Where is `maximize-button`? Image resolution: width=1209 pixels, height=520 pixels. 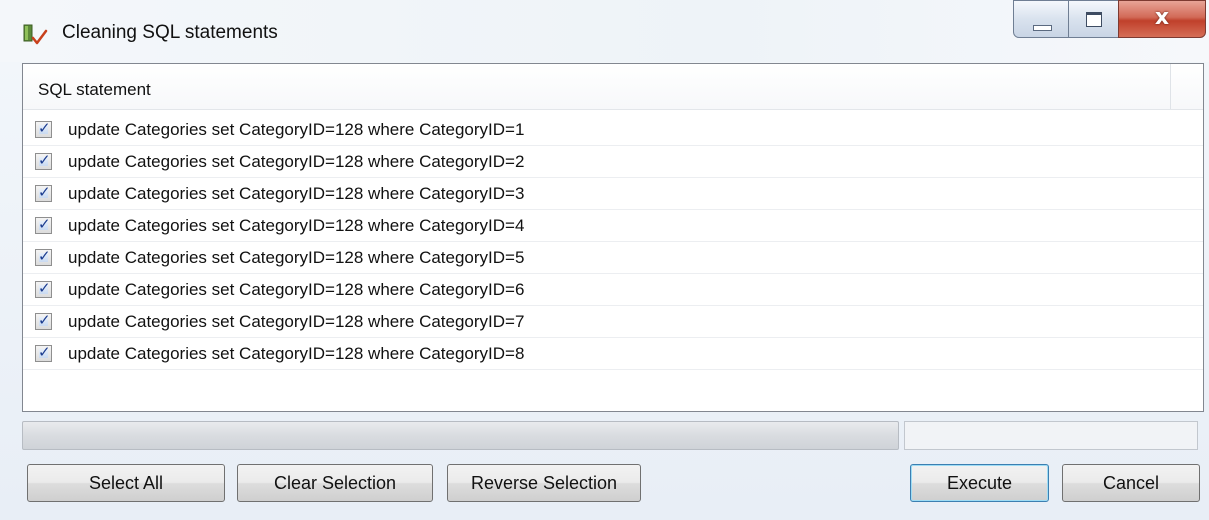 maximize-button is located at coordinates (1093, 19).